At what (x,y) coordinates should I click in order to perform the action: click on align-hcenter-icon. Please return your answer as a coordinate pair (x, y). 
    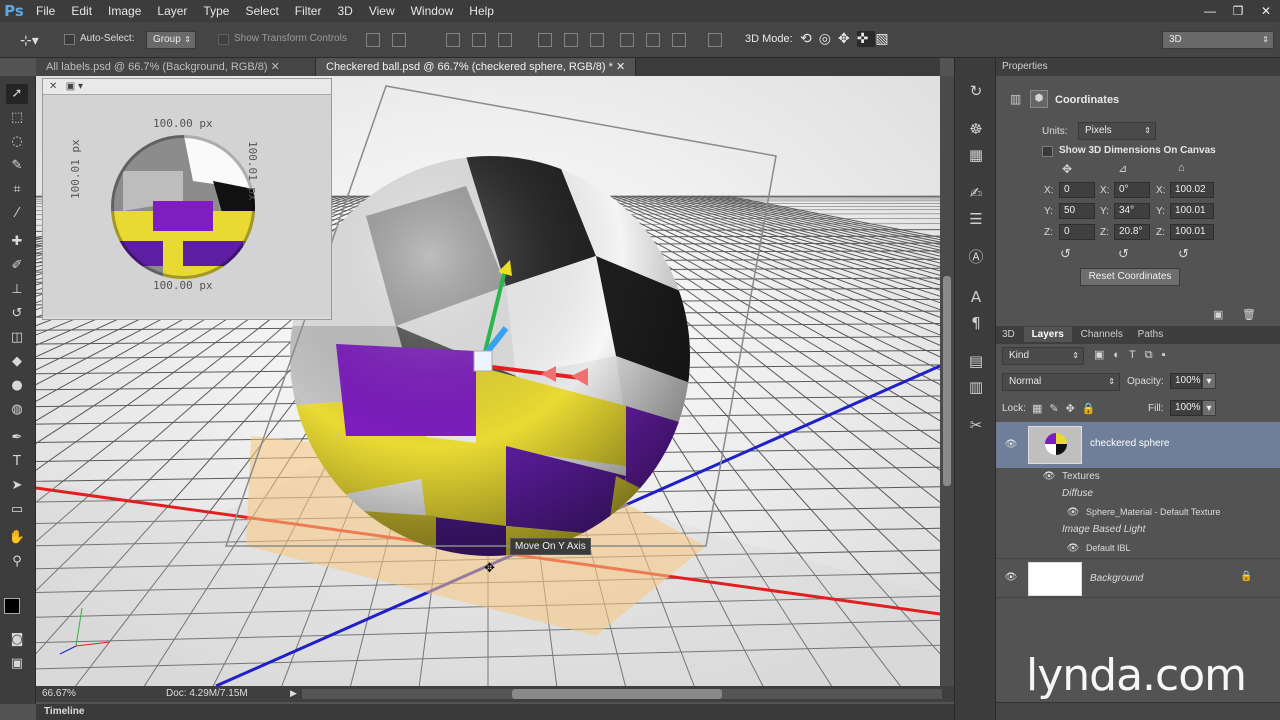
    Looking at the image, I should click on (479, 40).